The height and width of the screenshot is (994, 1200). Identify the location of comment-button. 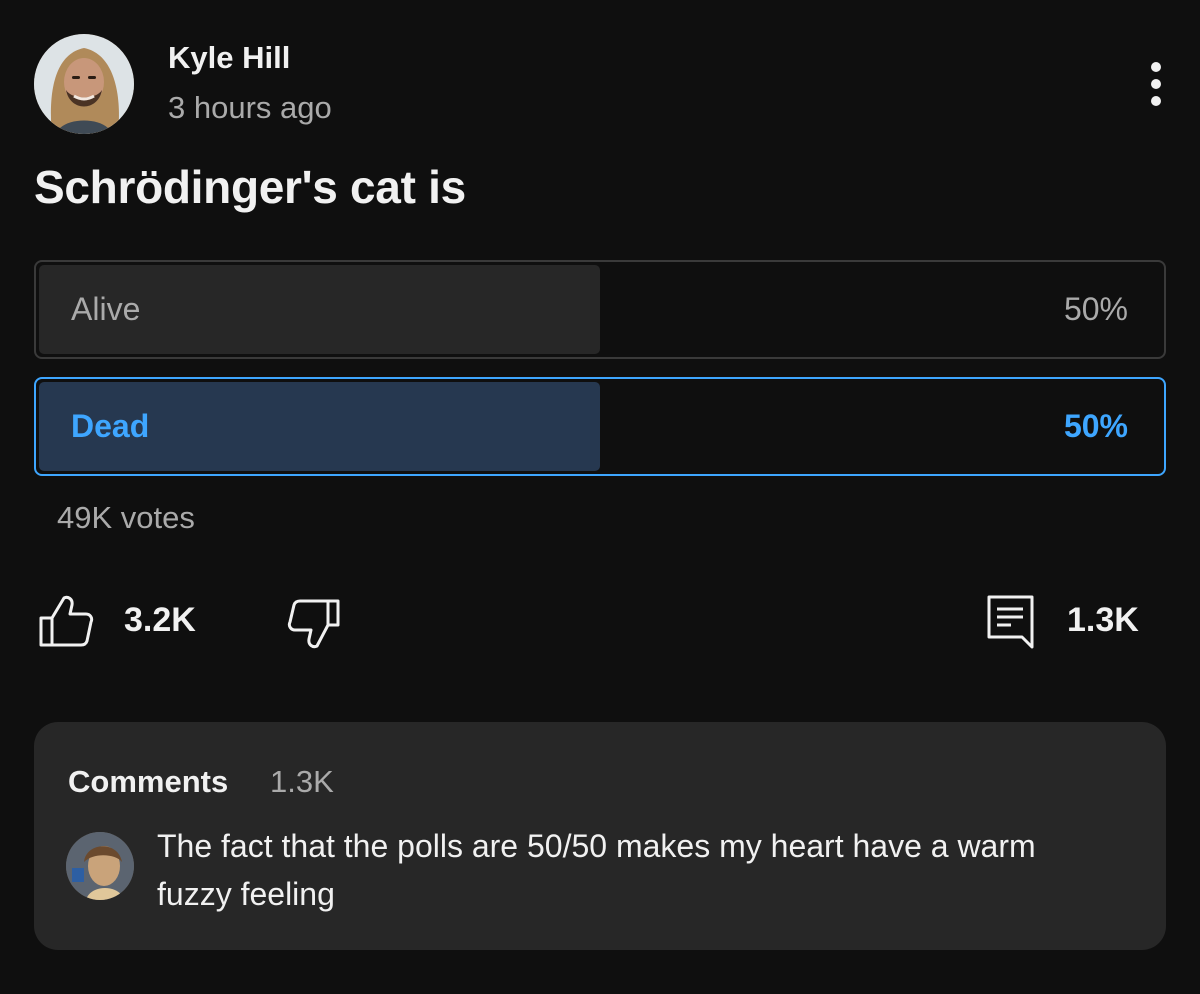
(1011, 622).